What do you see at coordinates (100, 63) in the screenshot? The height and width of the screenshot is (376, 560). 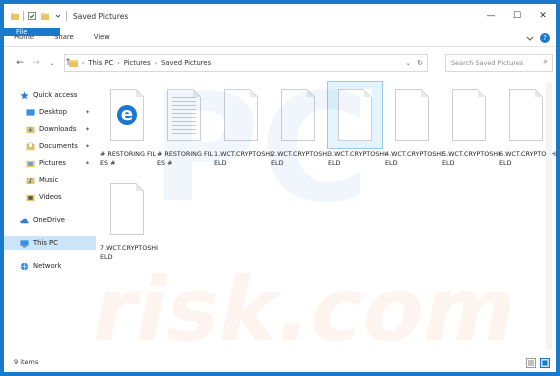 I see `breadcrumb-this-pc: This PC` at bounding box center [100, 63].